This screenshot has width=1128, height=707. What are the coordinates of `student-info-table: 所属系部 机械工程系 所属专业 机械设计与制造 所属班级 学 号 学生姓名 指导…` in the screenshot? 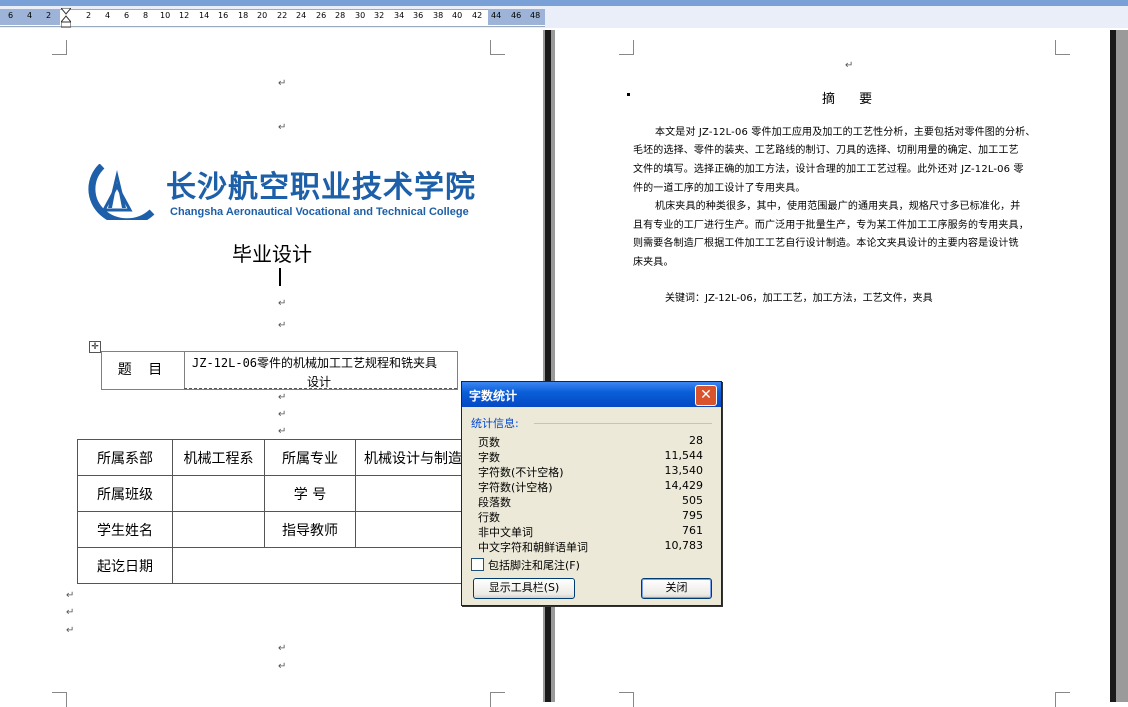 It's located at (270, 511).